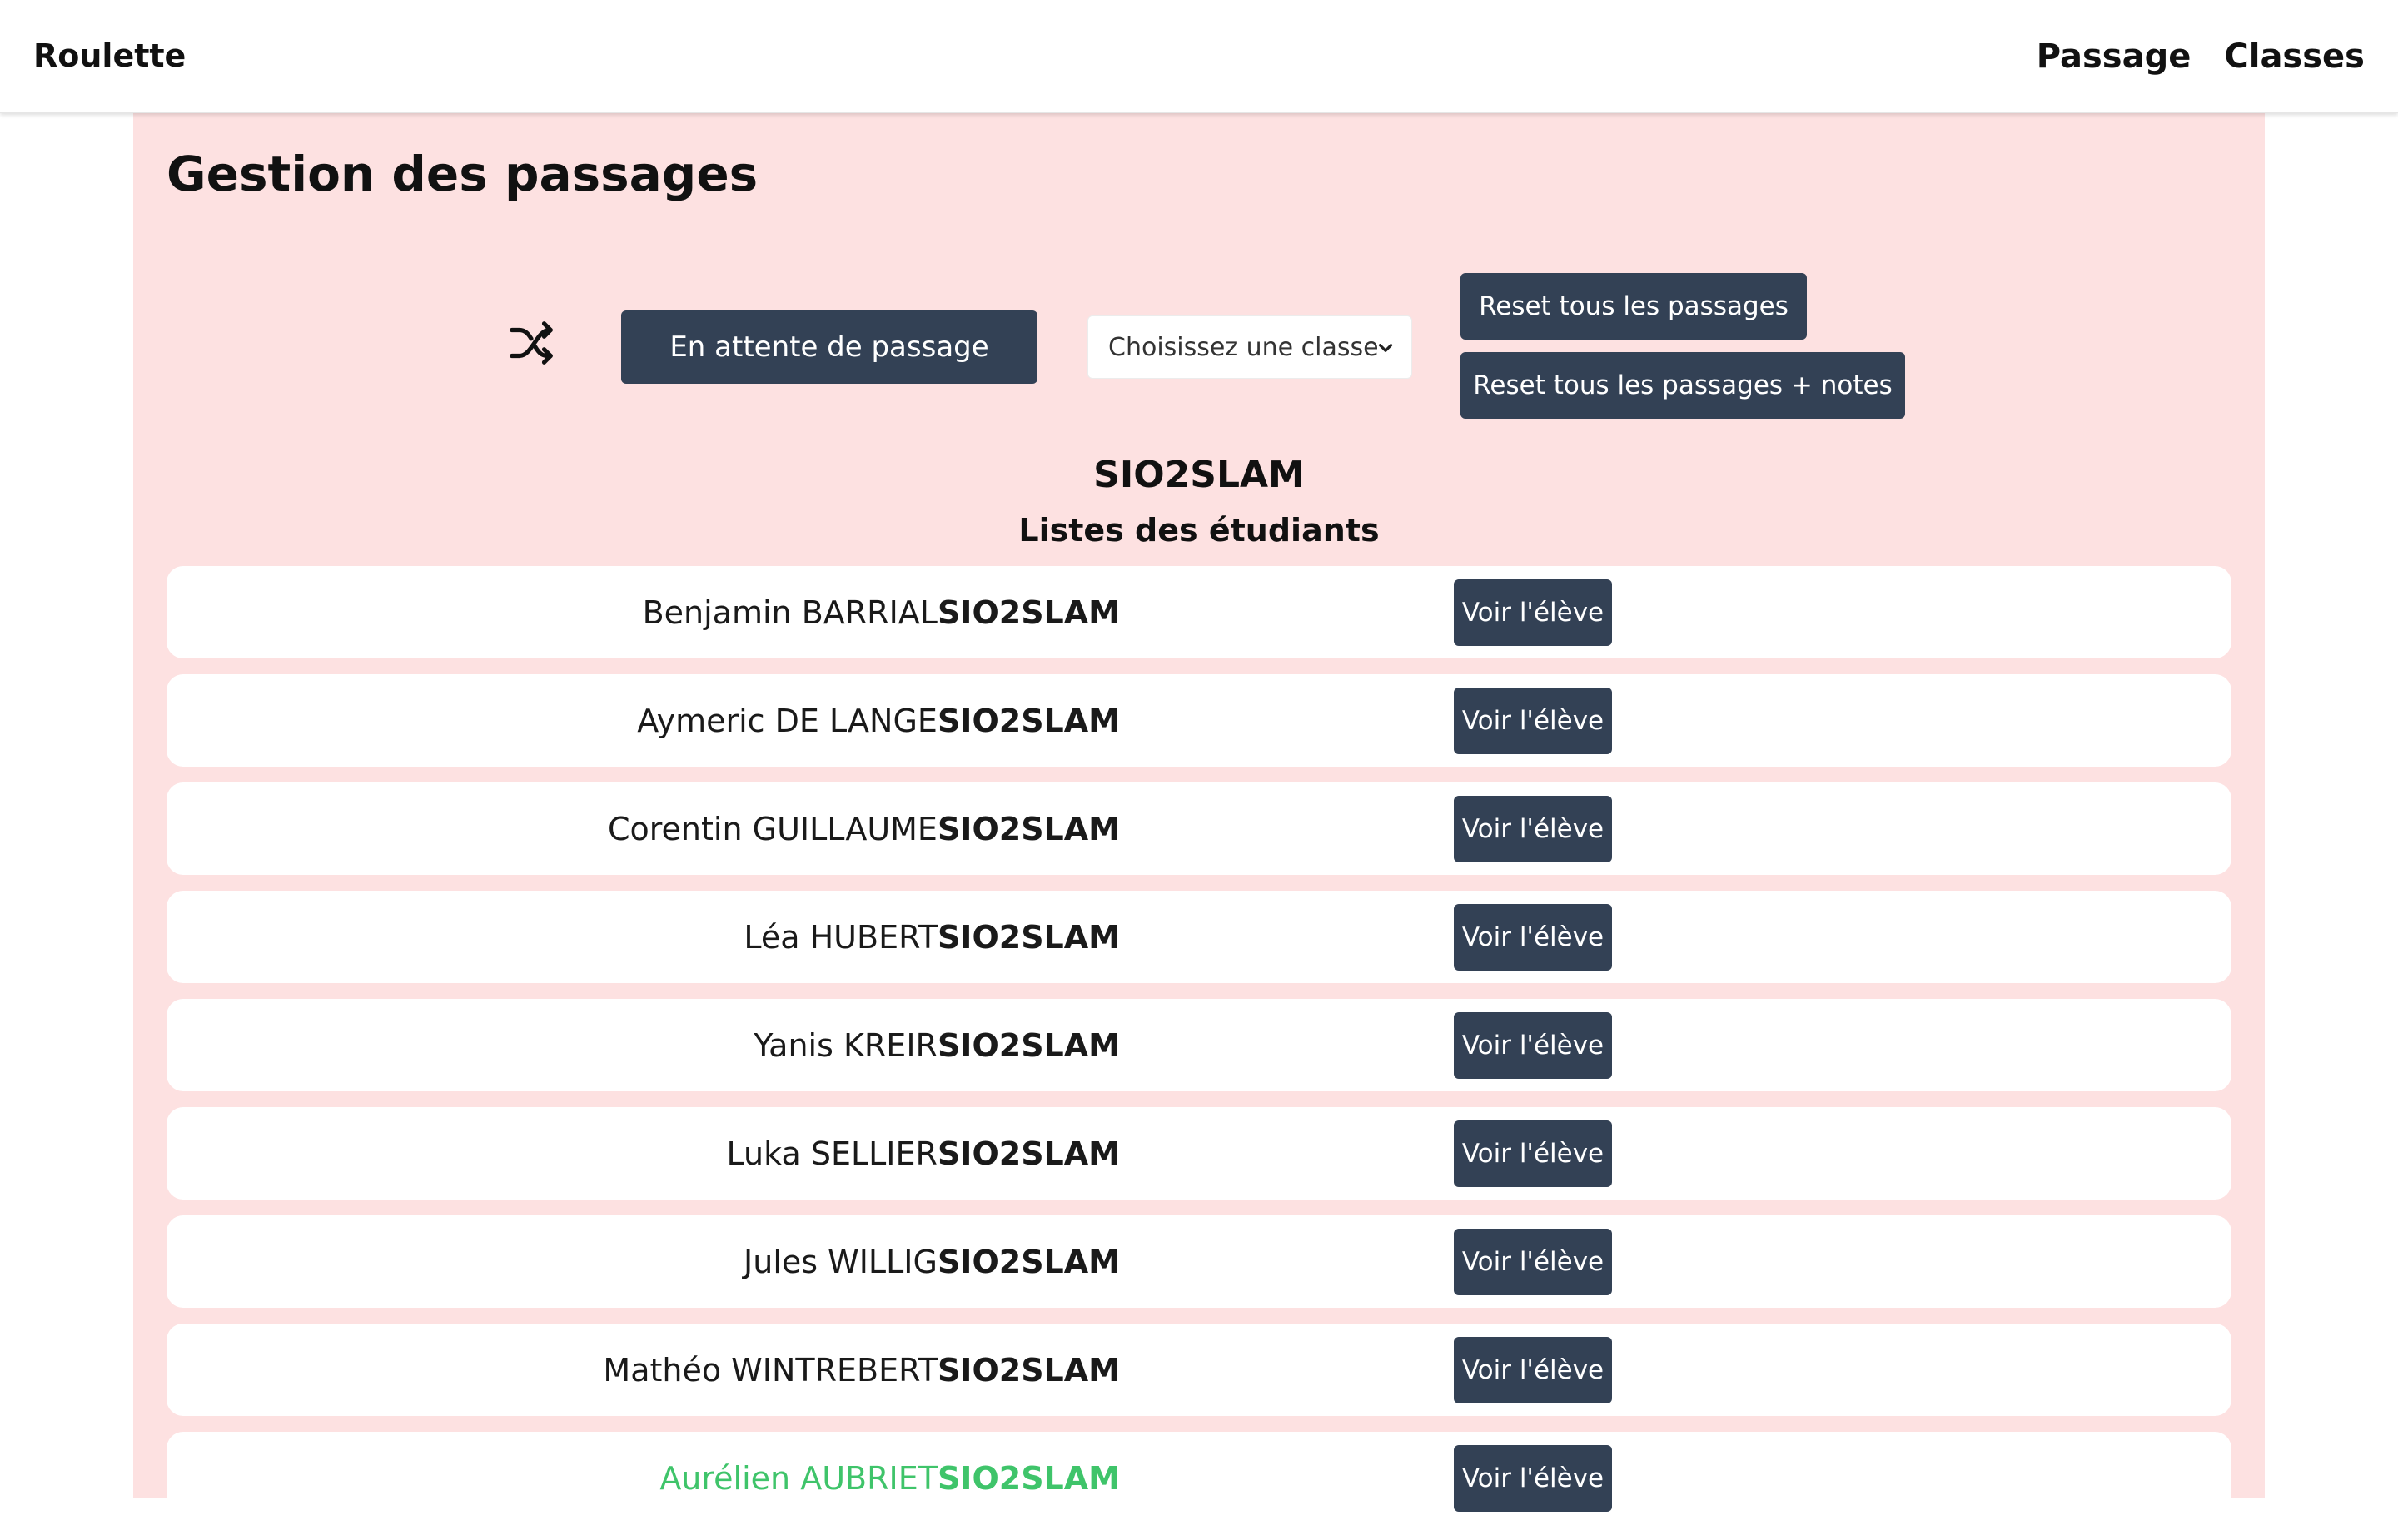 Image resolution: width=2398 pixels, height=1540 pixels. I want to click on student-name: Luka SELLIER, so click(832, 1153).